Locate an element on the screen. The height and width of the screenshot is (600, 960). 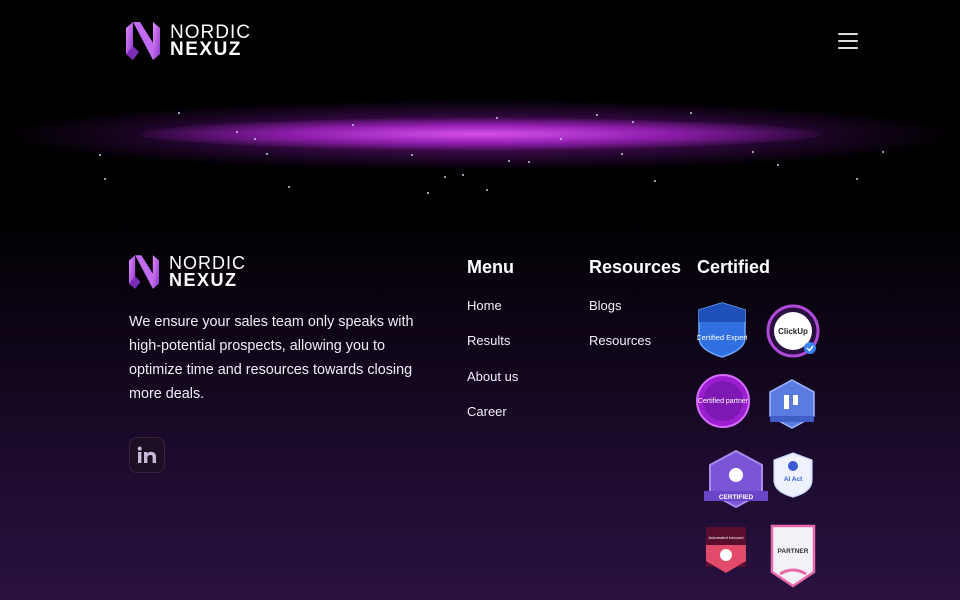
linkedin-button is located at coordinates (147, 455).